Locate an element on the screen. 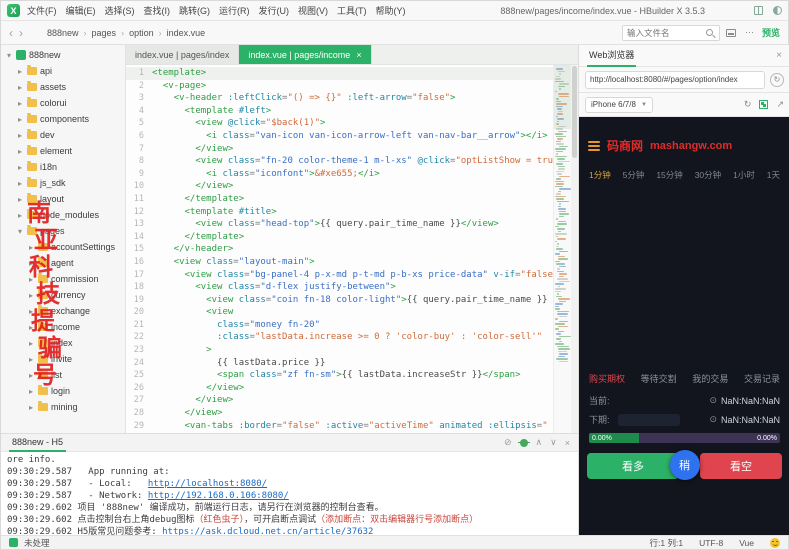 The width and height of the screenshot is (789, 550). console-tab: 888new - H5 is located at coordinates (38, 443).